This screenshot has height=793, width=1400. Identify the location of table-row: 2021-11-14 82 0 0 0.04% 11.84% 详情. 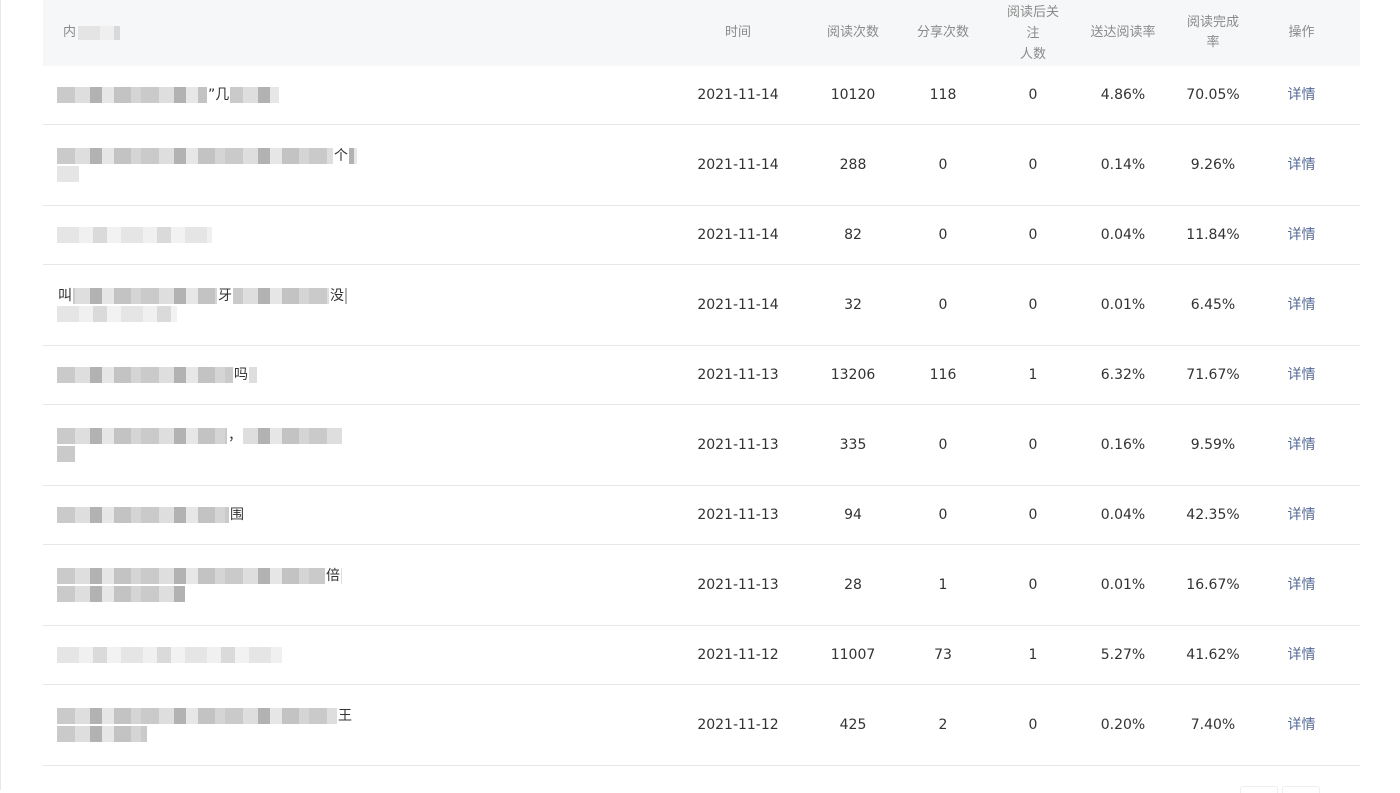
(701, 235).